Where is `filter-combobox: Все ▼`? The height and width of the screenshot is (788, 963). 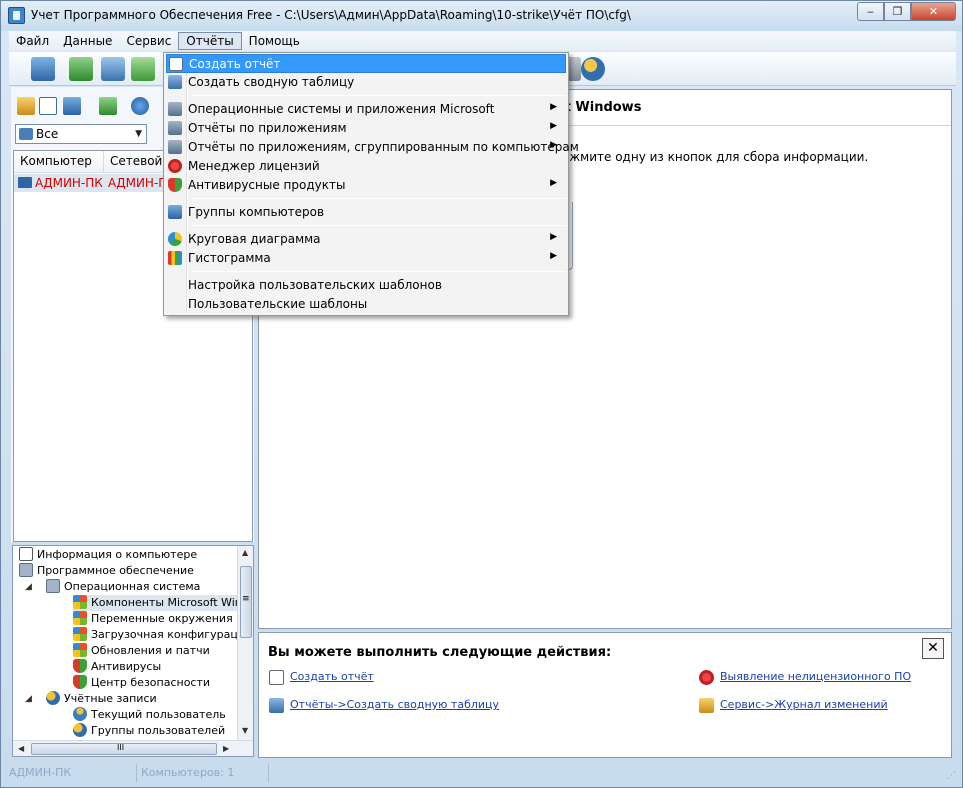 filter-combobox: Все ▼ is located at coordinates (81, 134).